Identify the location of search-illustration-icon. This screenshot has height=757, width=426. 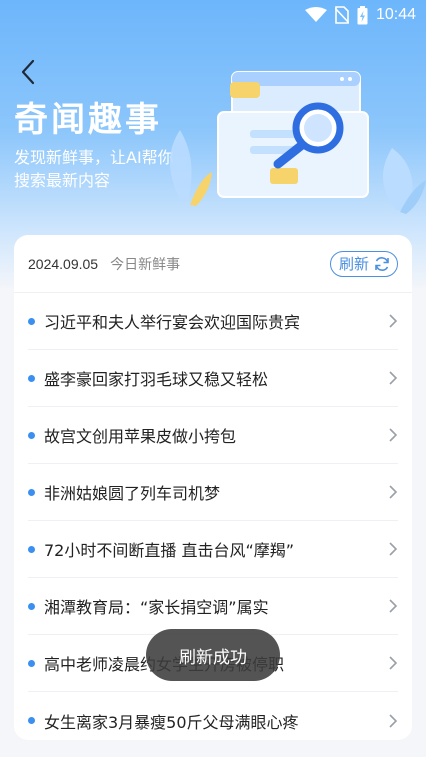
(298, 142).